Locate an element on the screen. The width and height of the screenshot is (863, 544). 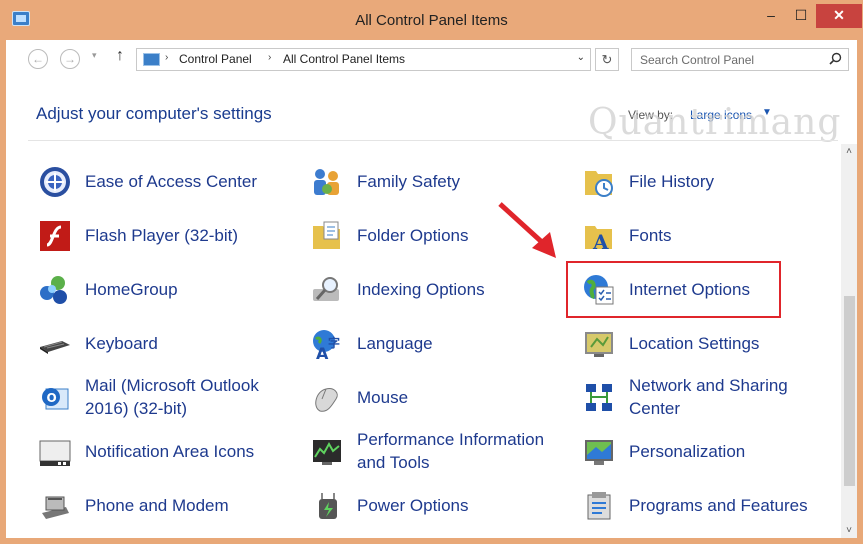
item-label: Personalization is located at coordinates (687, 451).